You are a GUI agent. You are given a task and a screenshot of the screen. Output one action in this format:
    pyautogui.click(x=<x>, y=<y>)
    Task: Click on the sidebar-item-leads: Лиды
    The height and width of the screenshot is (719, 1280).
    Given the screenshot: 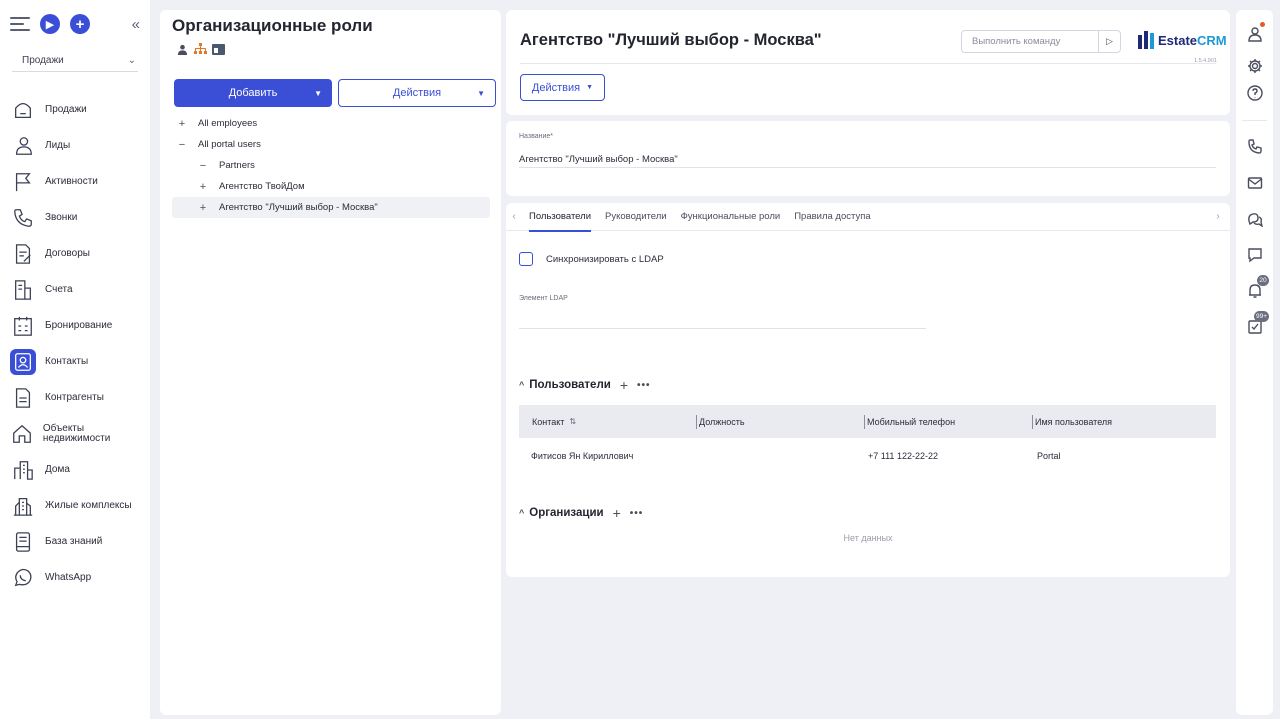 What is the action you would take?
    pyautogui.click(x=77, y=146)
    